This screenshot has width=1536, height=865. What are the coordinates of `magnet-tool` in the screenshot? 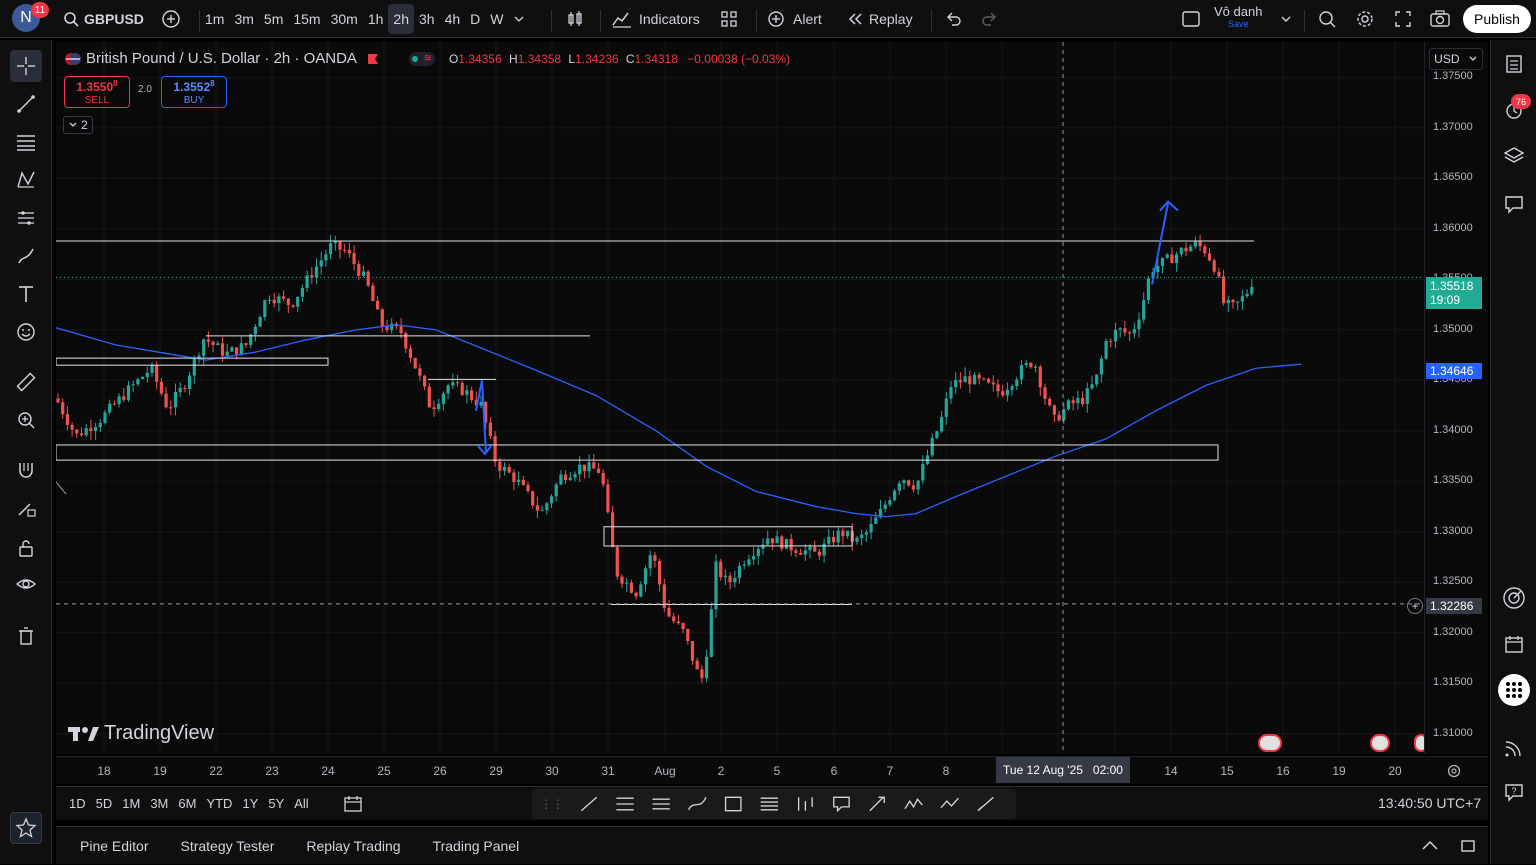 It's located at (26, 470).